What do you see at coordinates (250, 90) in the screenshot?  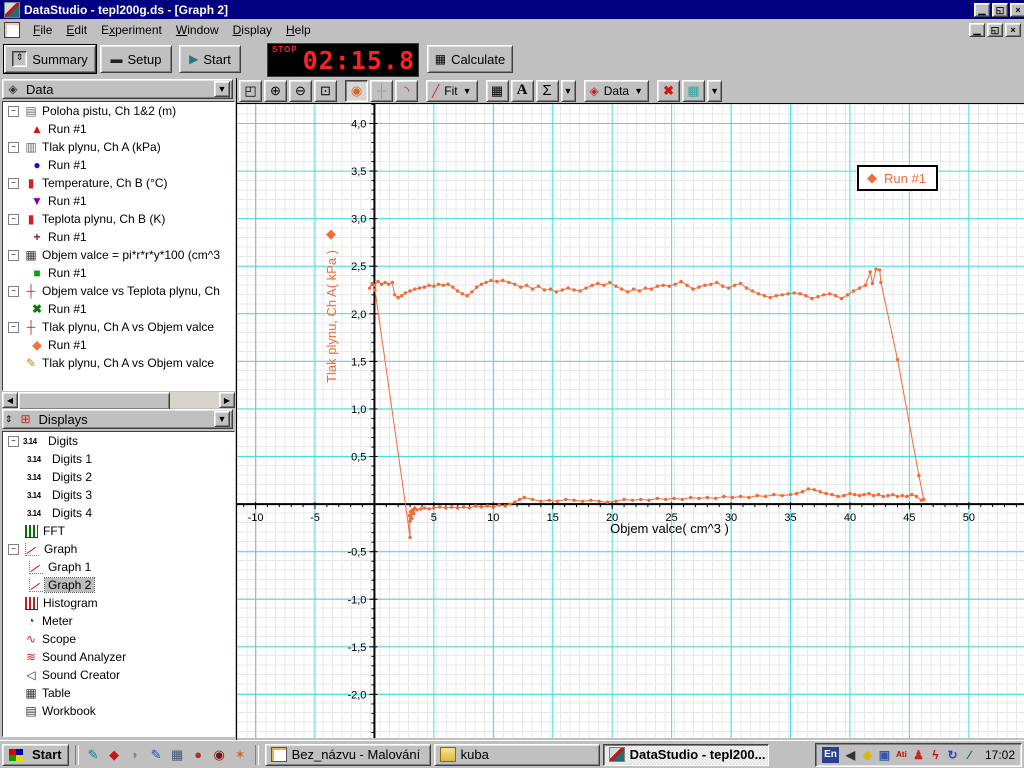 I see `scale-to-fit-button: ◰` at bounding box center [250, 90].